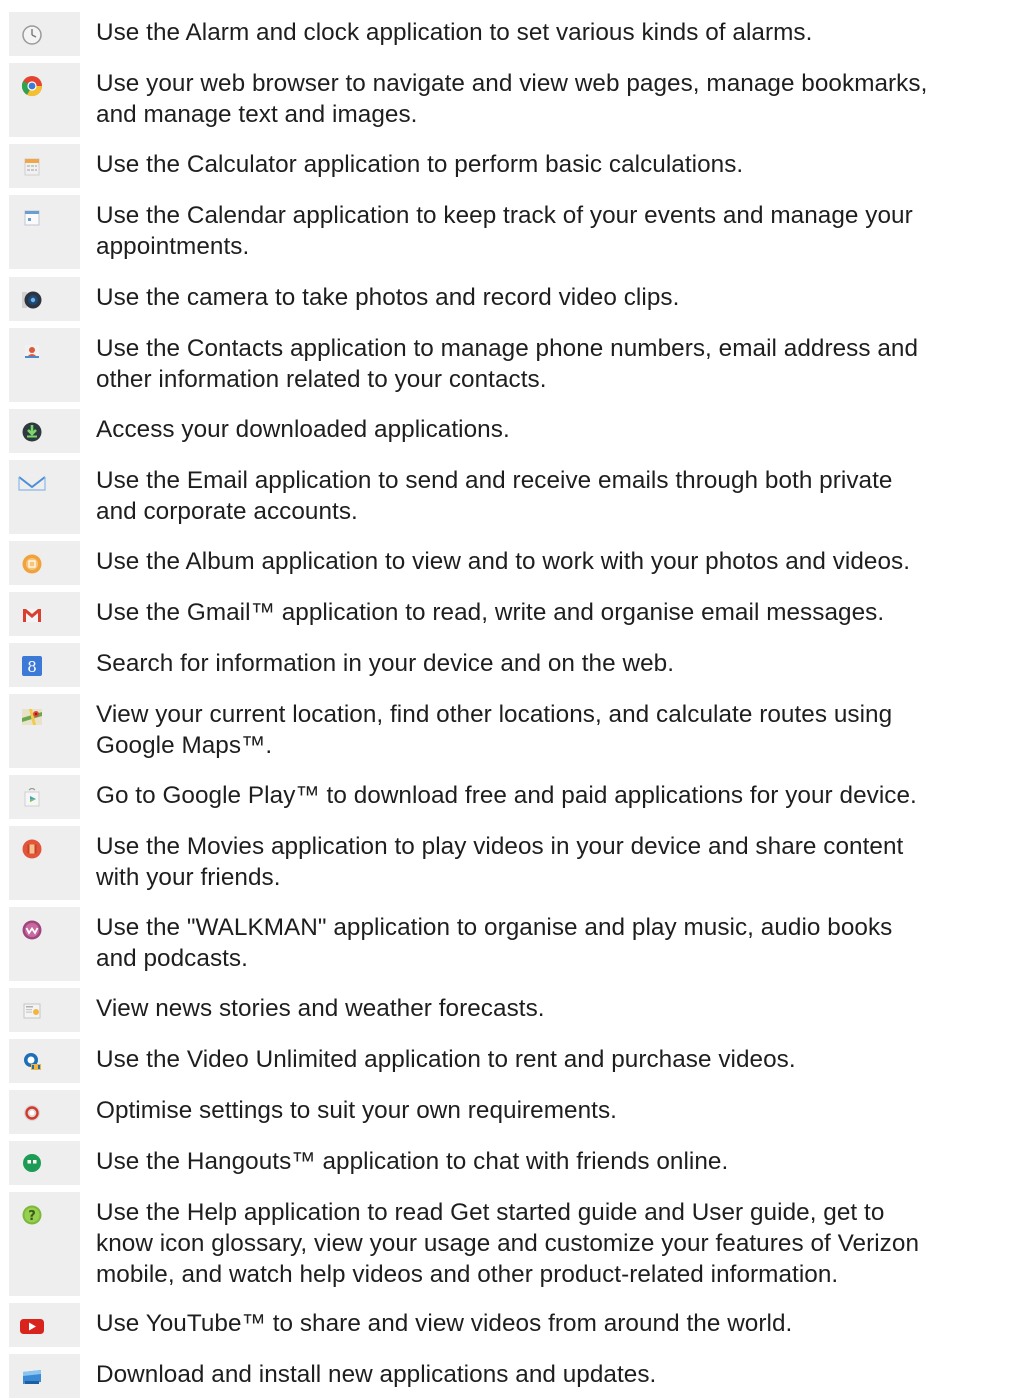  What do you see at coordinates (44, 665) in the screenshot?
I see `icon-cell: 8` at bounding box center [44, 665].